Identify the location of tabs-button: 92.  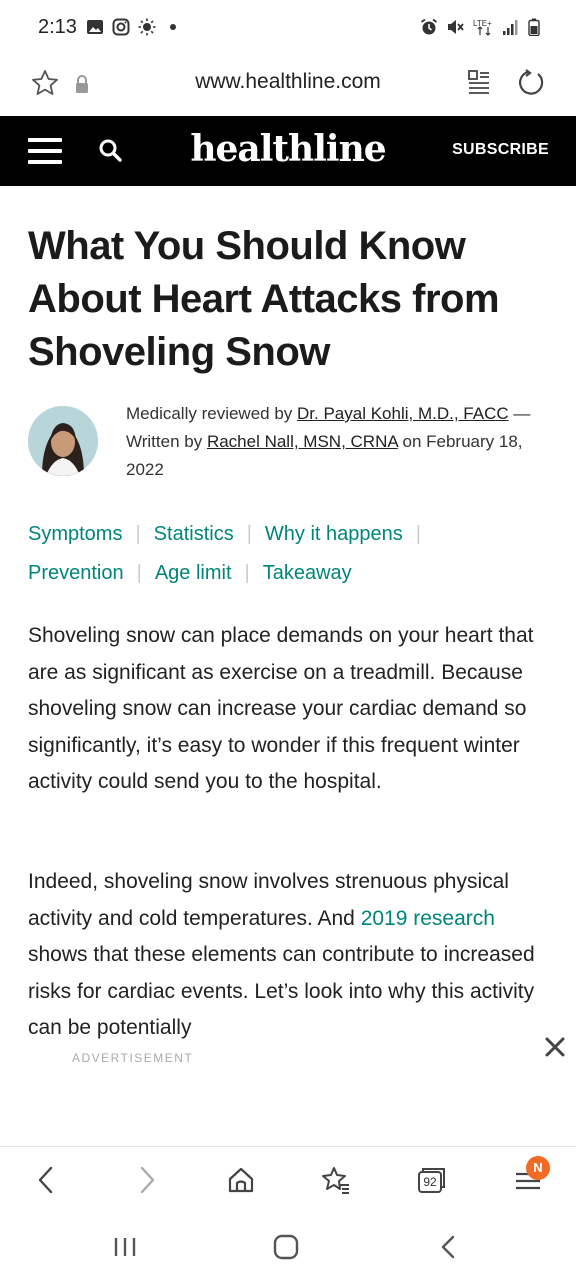
(431, 1180).